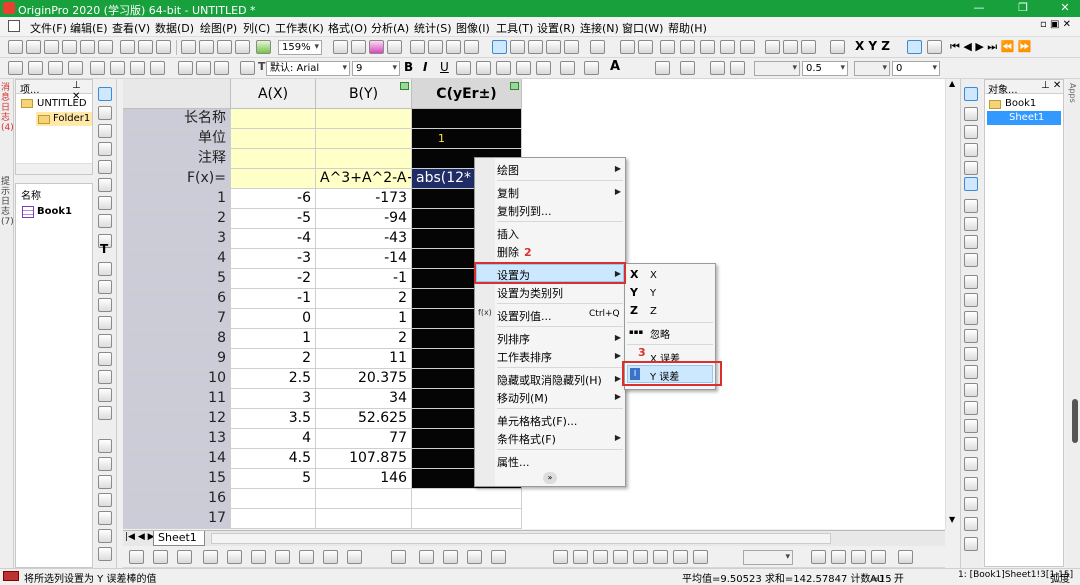  Describe the element at coordinates (653, 275) in the screenshot. I see `menu-item-x: X` at that location.